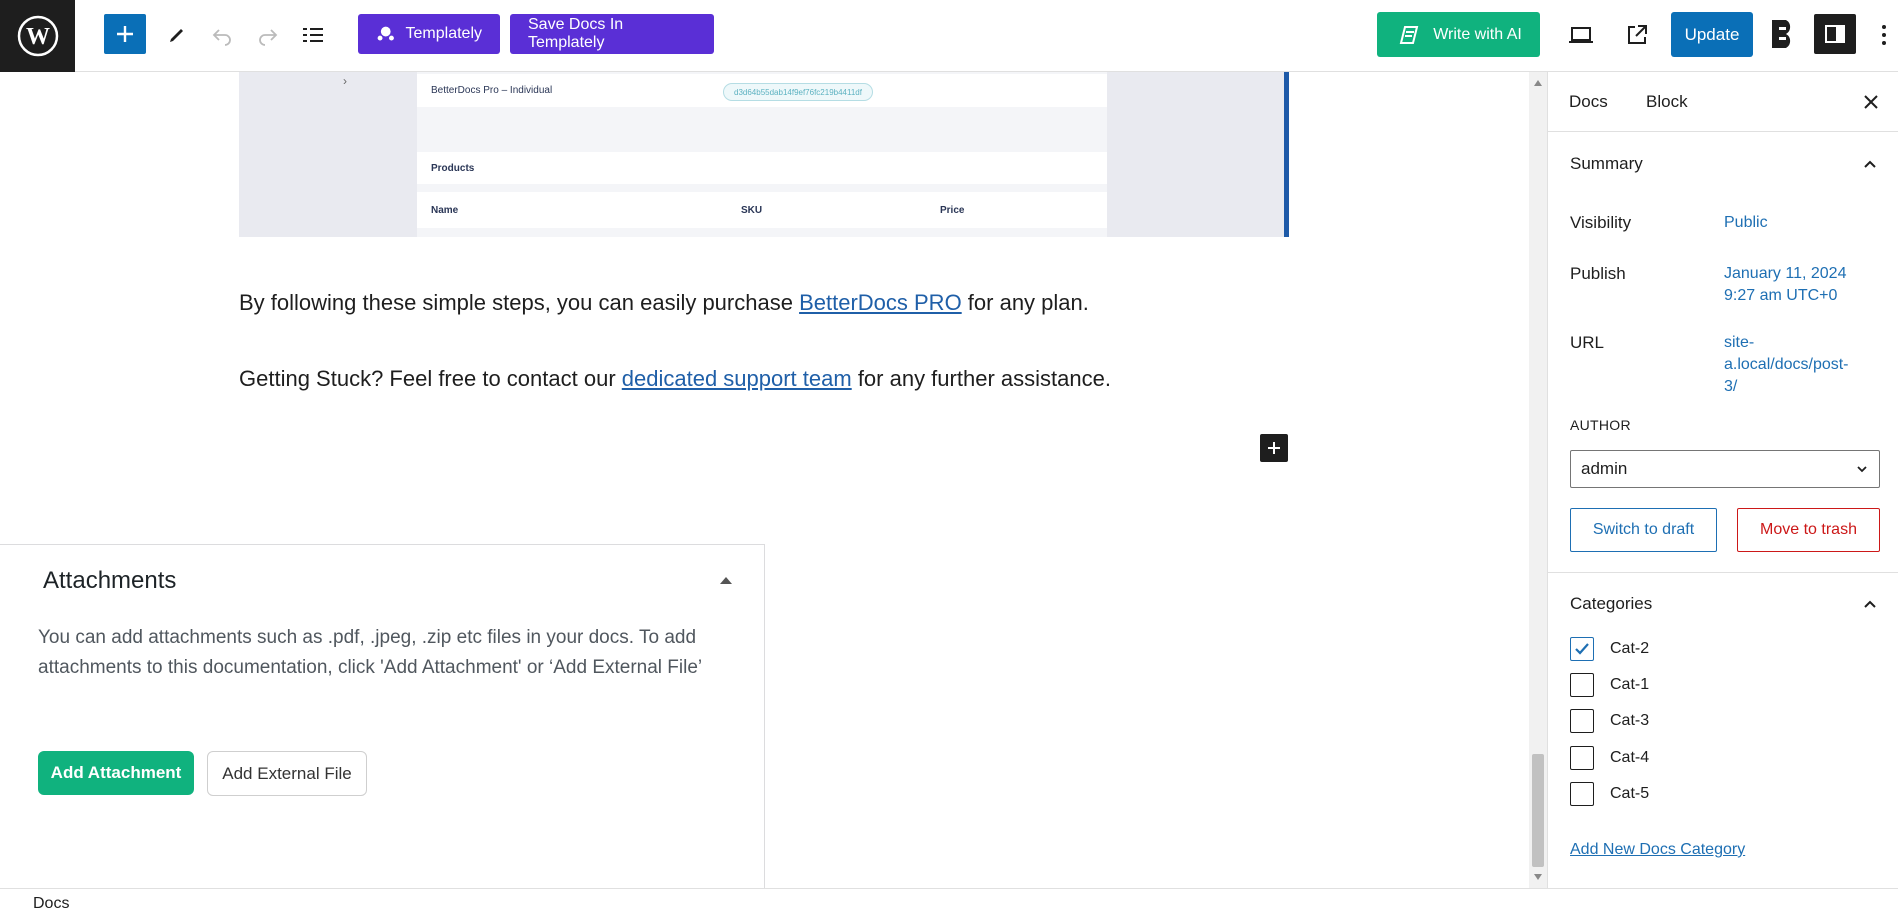  I want to click on publish-time: 9:27 am UTC+0, so click(1781, 295).